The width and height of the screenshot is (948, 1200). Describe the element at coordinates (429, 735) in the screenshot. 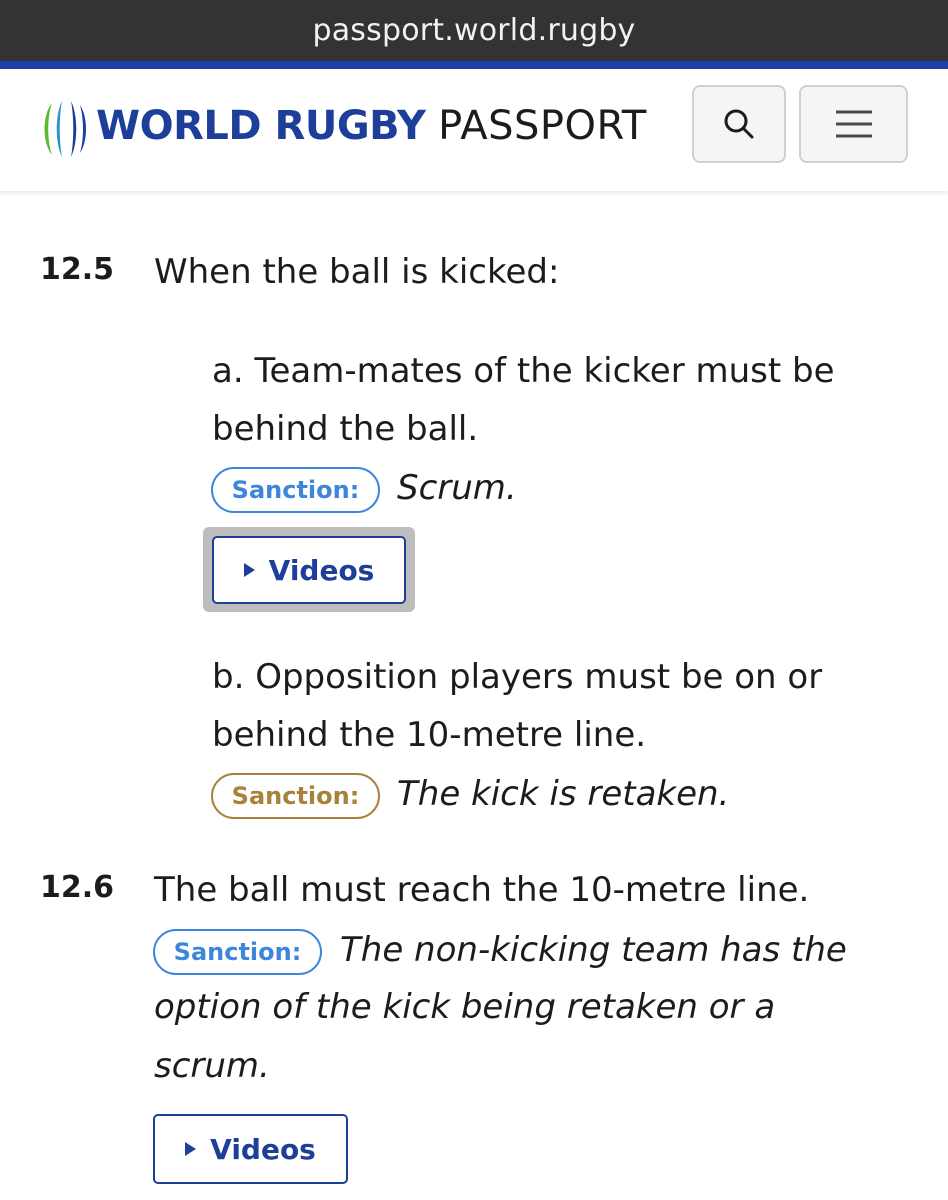

I see `law-12-5-b-line2: behind the 10-metre line.` at that location.